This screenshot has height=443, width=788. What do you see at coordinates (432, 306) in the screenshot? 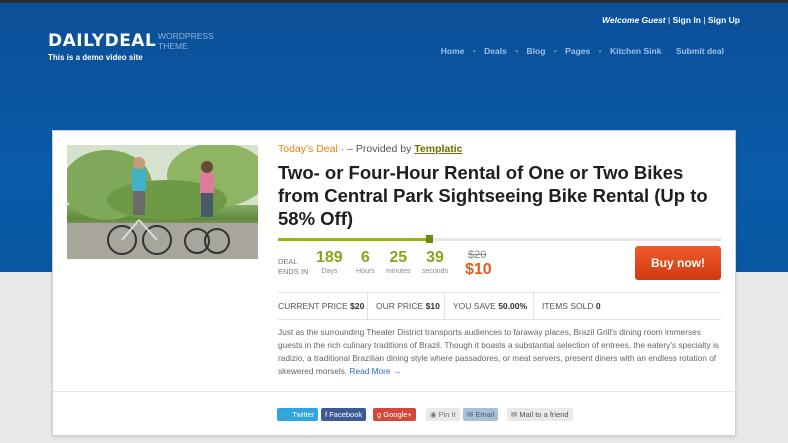
I see `our-price-value: $10` at bounding box center [432, 306].